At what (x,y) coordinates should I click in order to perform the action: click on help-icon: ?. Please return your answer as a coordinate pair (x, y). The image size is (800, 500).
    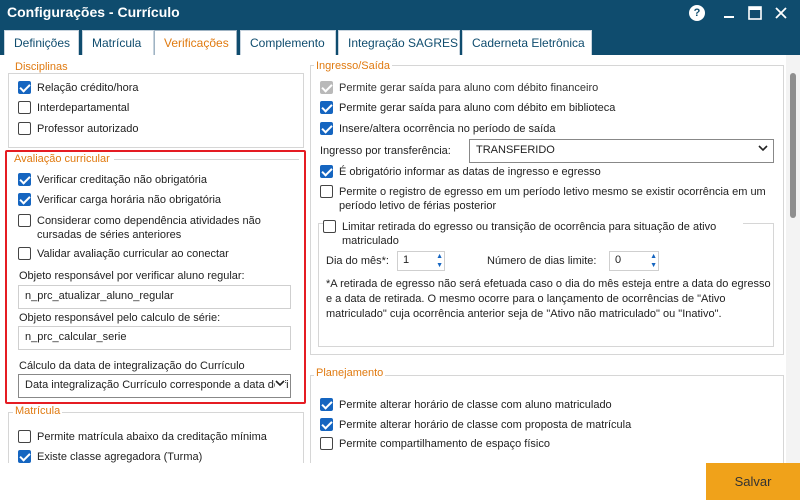
    Looking at the image, I should click on (697, 13).